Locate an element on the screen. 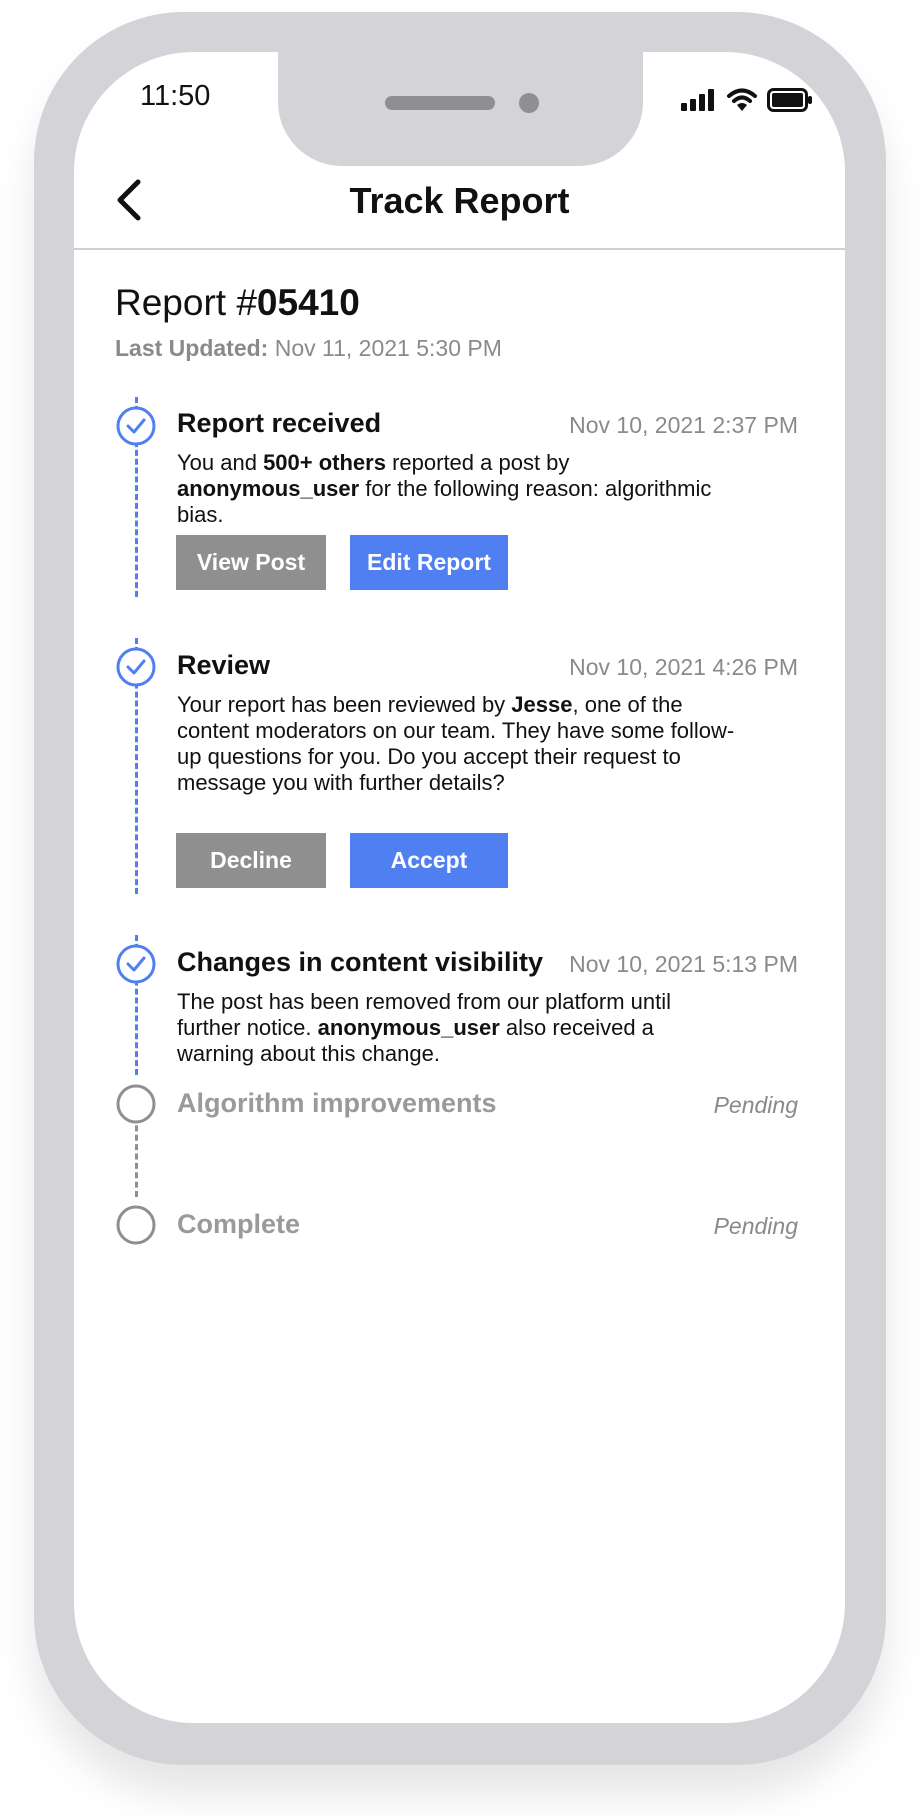 This screenshot has width=920, height=1817. desc-text: Your report has been reviewed by is located at coordinates (344, 704).